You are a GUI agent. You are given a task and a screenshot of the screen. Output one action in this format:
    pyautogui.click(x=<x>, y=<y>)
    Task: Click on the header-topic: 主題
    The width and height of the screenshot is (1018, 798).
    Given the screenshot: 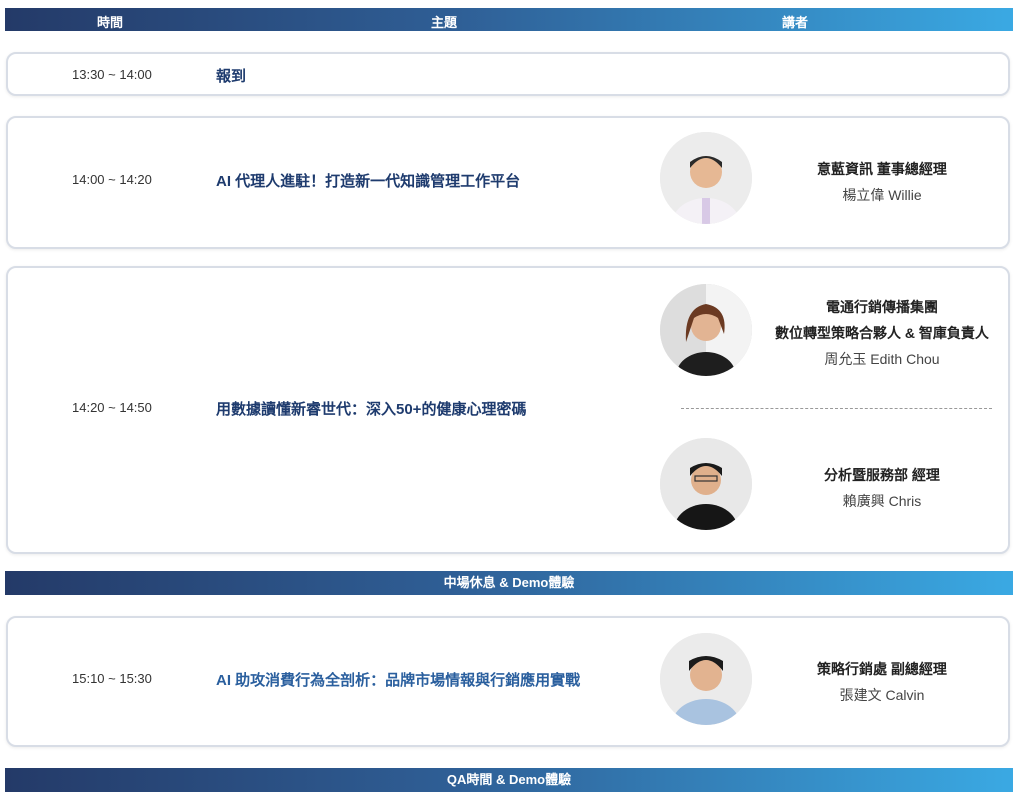 What is the action you would take?
    pyautogui.click(x=444, y=22)
    